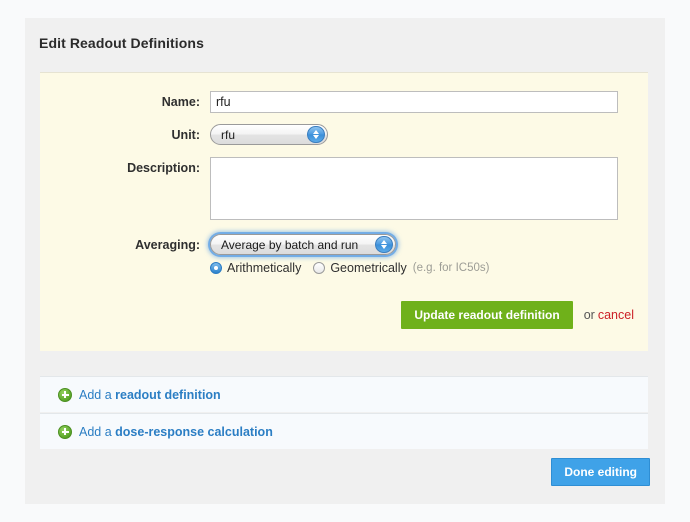 Image resolution: width=690 pixels, height=522 pixels. What do you see at coordinates (163, 168) in the screenshot?
I see `description-label: Description:` at bounding box center [163, 168].